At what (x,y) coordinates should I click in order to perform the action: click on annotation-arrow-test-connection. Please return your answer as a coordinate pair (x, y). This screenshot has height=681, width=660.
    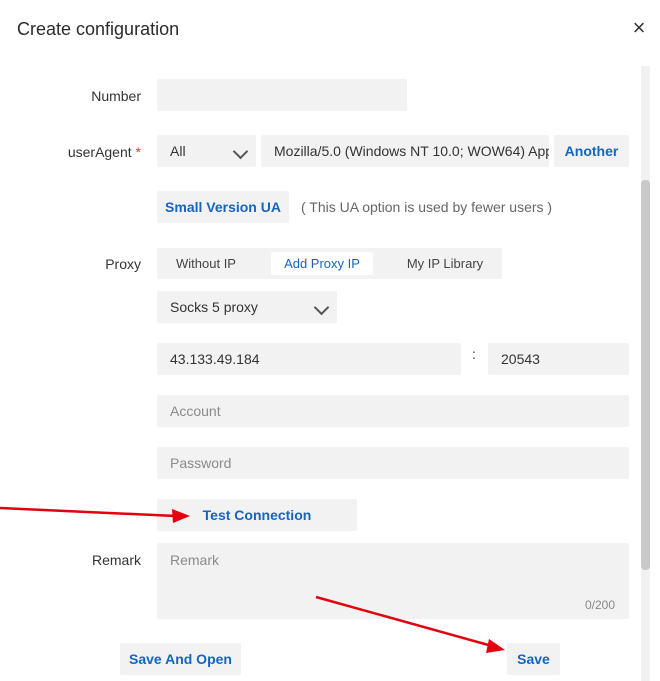
    Looking at the image, I should click on (88, 512).